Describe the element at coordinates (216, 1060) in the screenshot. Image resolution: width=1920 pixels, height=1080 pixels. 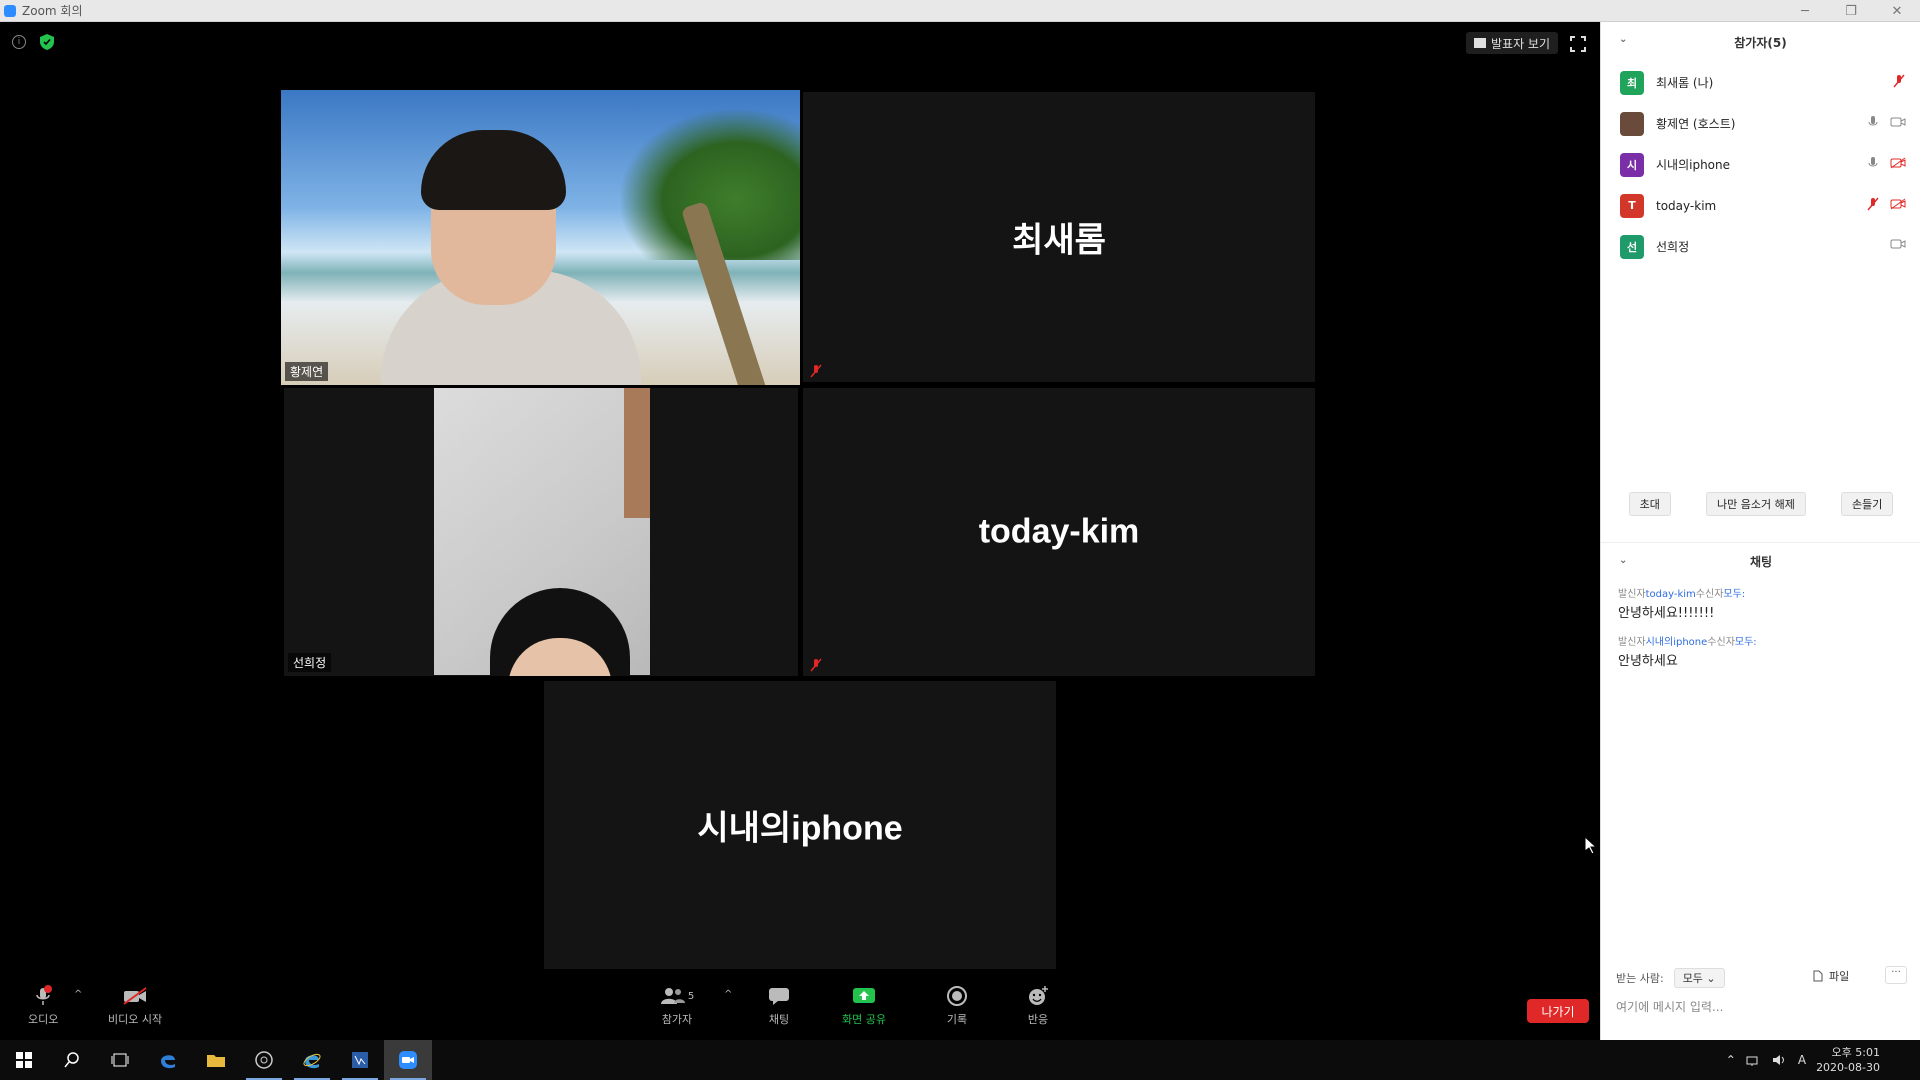
I see `file-explorer-app` at that location.